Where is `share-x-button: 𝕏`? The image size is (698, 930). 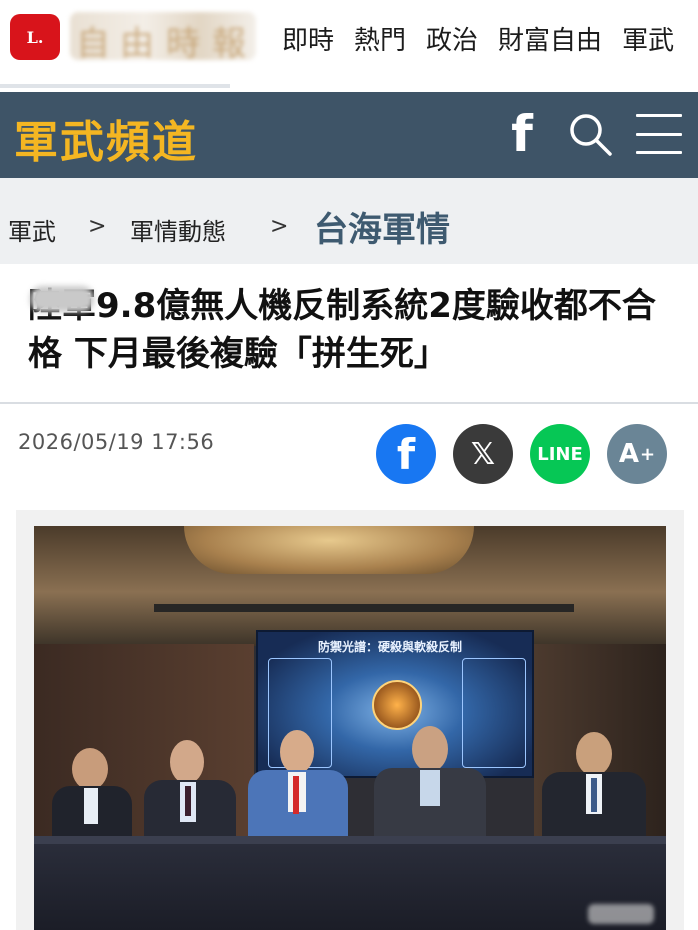
share-x-button: 𝕏 is located at coordinates (483, 454).